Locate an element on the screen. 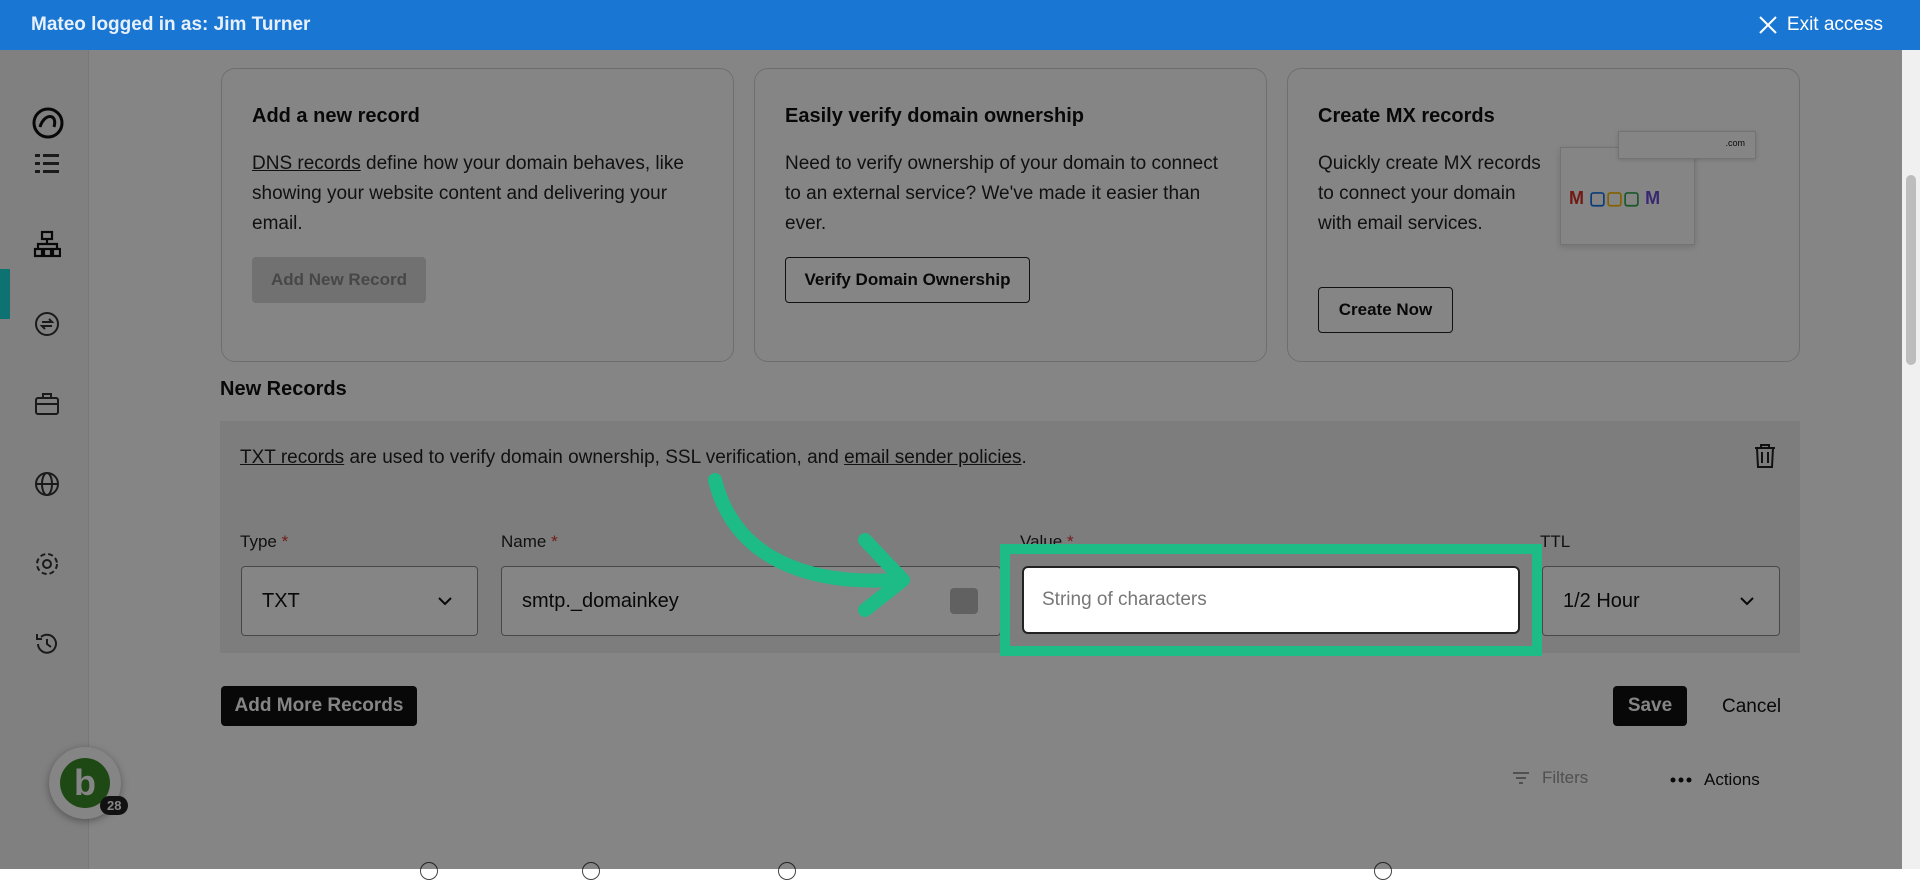 This screenshot has width=1920, height=880. verify-ownership-title: Easily verify domain ownership is located at coordinates (934, 116).